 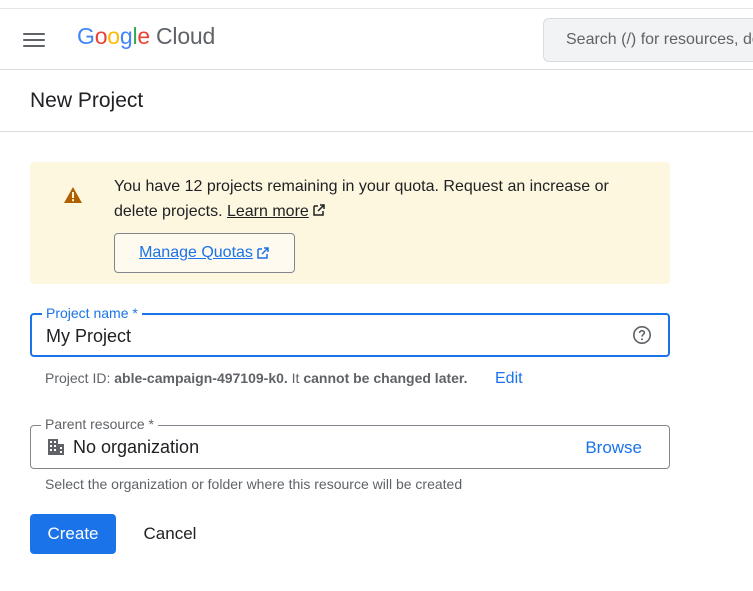 What do you see at coordinates (35, 40) in the screenshot?
I see `menu-icon` at bounding box center [35, 40].